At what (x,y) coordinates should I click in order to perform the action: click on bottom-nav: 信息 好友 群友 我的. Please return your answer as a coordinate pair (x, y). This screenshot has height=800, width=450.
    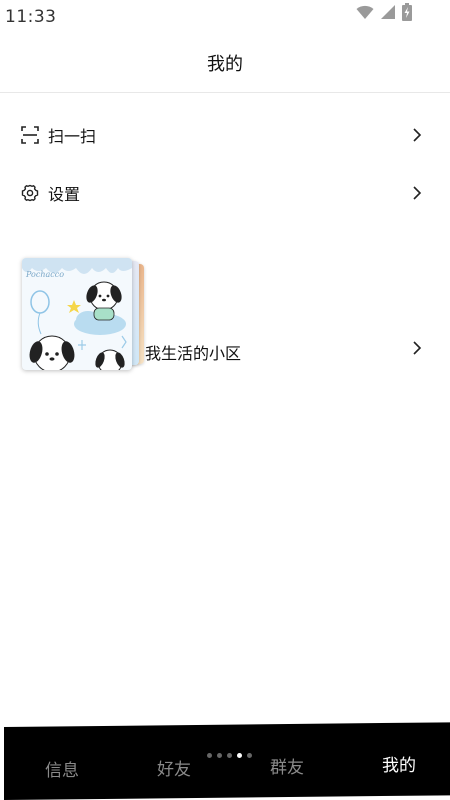
    Looking at the image, I should click on (227, 763).